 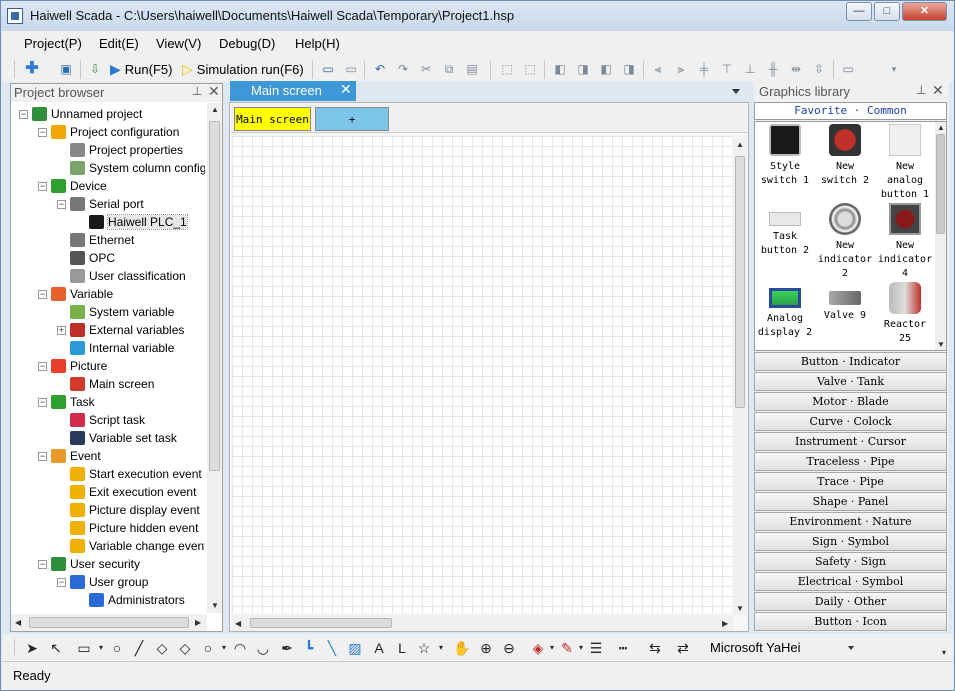 I want to click on minimize-button: —, so click(x=859, y=11).